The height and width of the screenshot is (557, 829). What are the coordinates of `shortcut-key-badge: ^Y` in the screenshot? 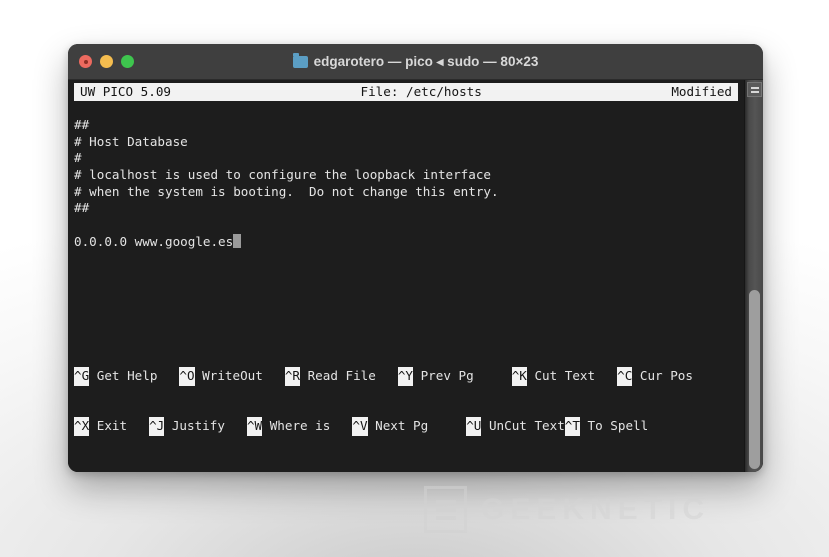 It's located at (405, 376).